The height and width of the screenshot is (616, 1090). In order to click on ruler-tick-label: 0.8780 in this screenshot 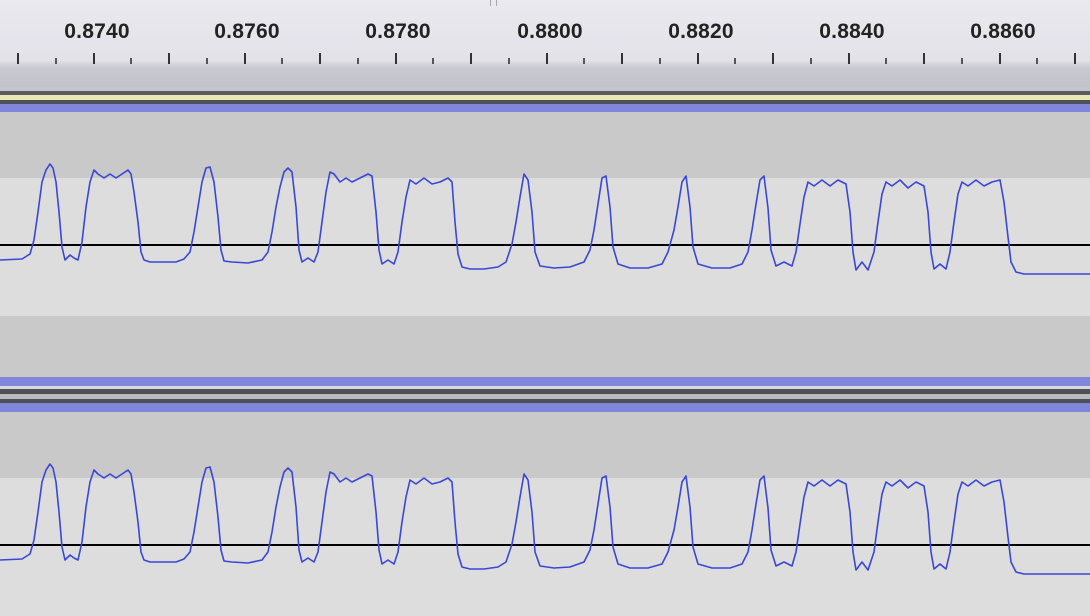, I will do `click(398, 31)`.